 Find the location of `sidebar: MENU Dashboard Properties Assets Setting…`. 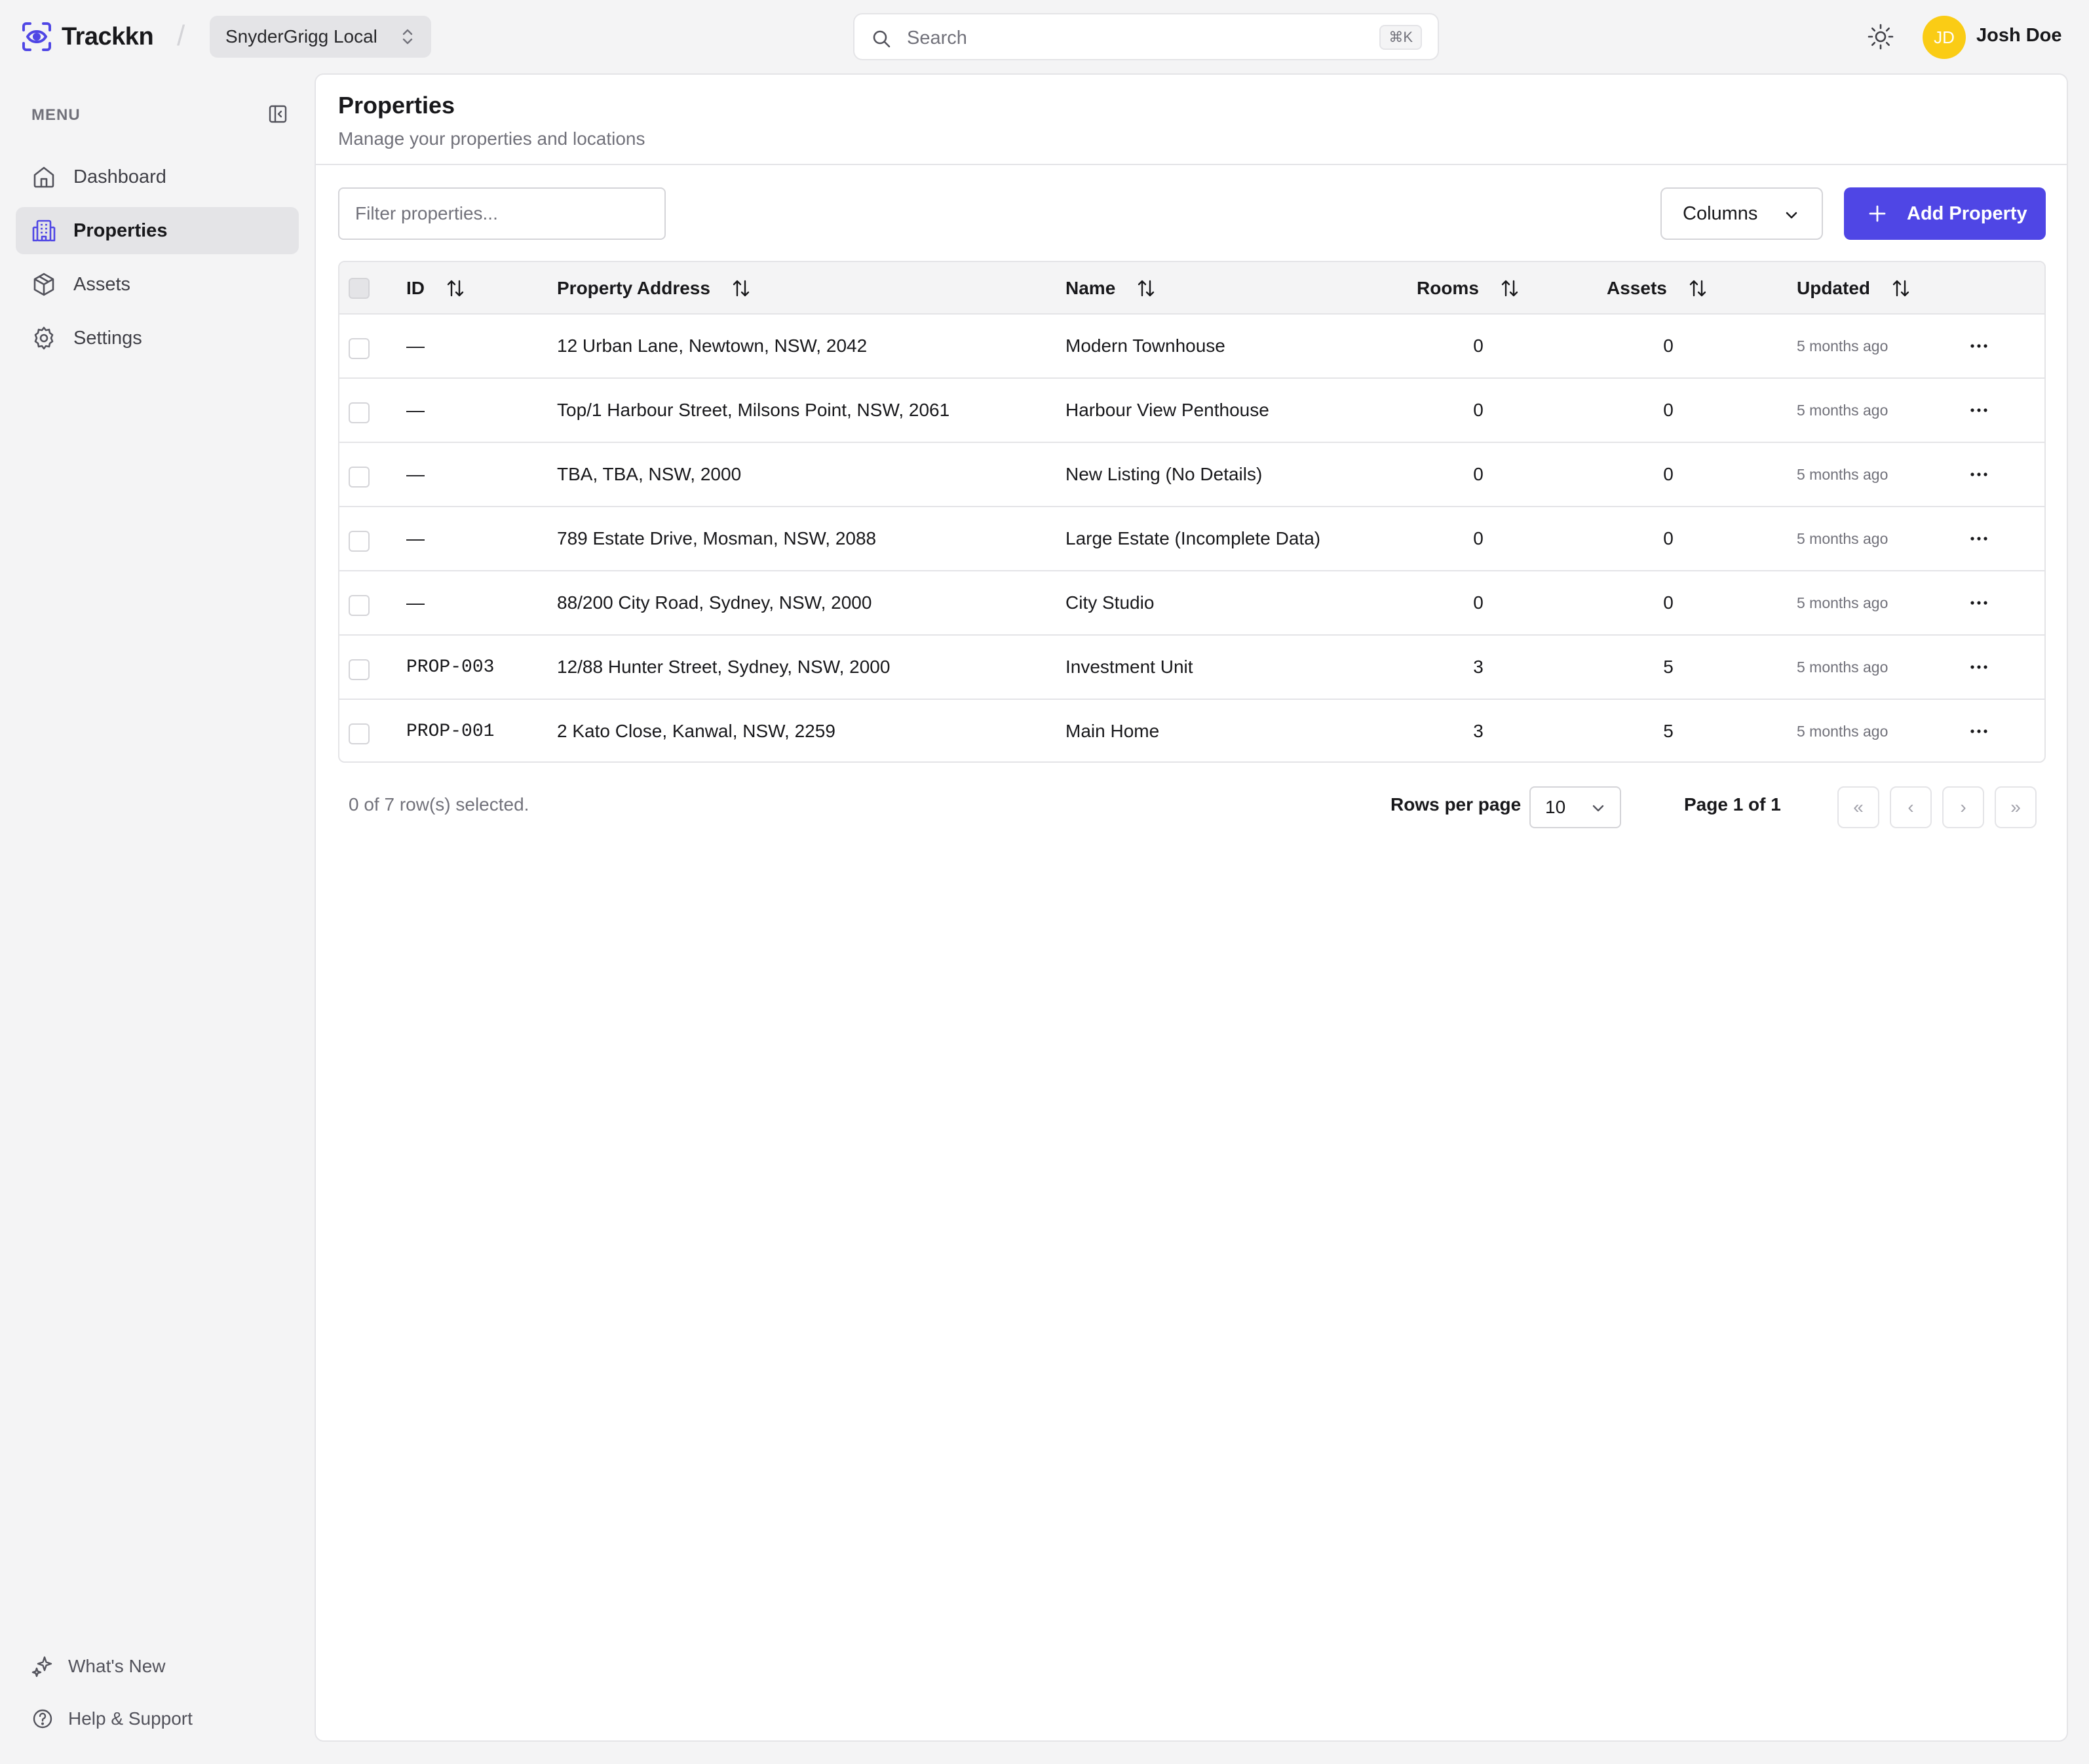

sidebar: MENU Dashboard Properties Assets Setting… is located at coordinates (157, 918).